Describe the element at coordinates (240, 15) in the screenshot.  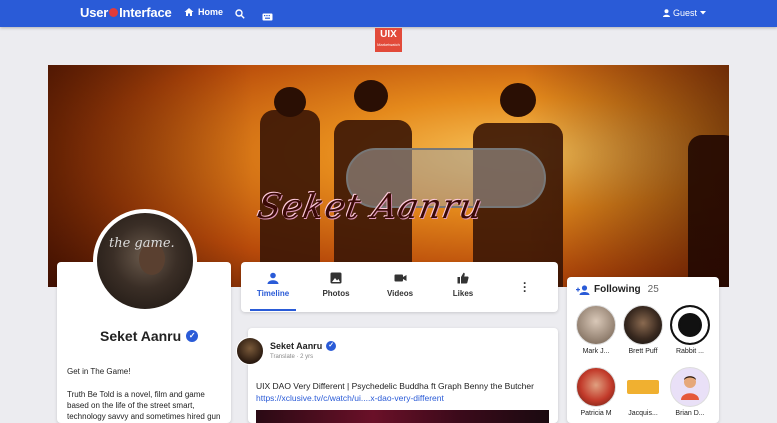
I see `search-icon` at that location.